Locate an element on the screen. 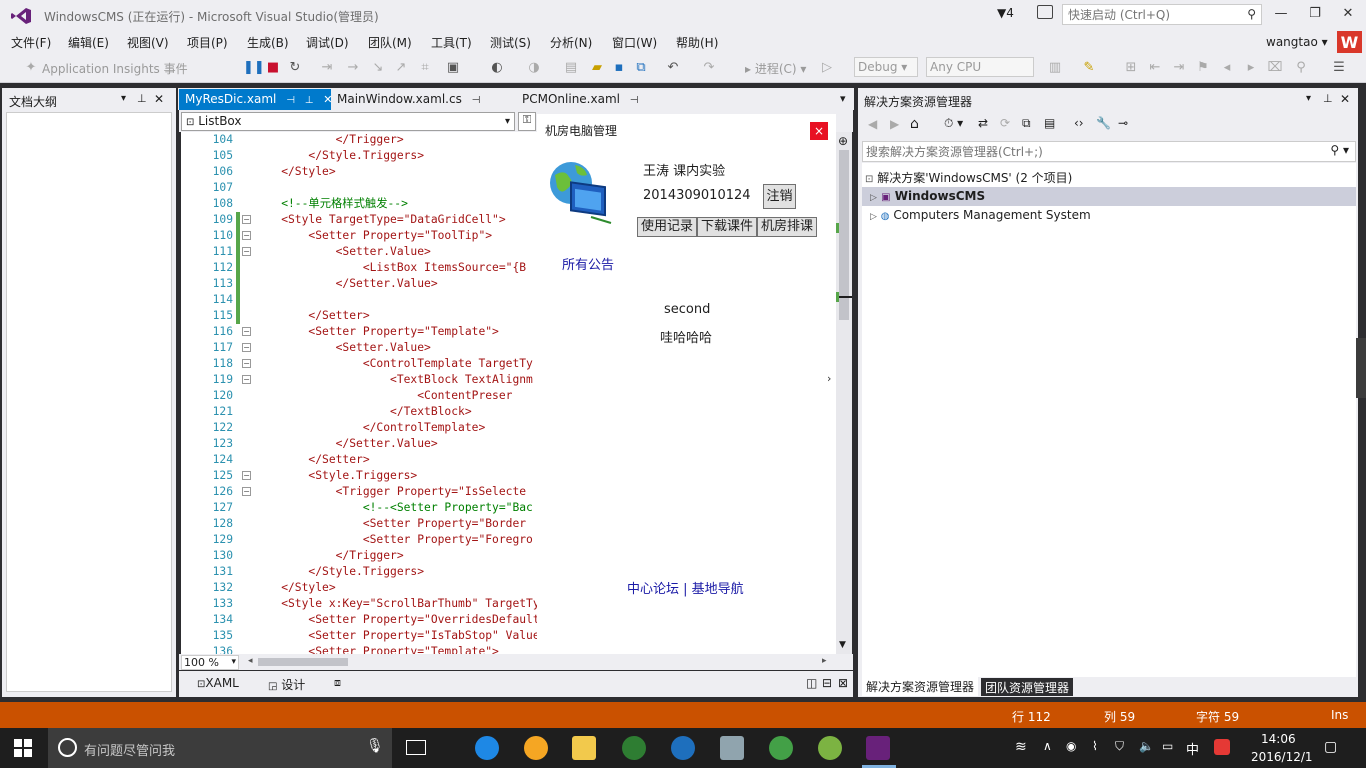 The height and width of the screenshot is (768, 1366). toolbar-overflow-icon: ☰ is located at coordinates (1339, 68).